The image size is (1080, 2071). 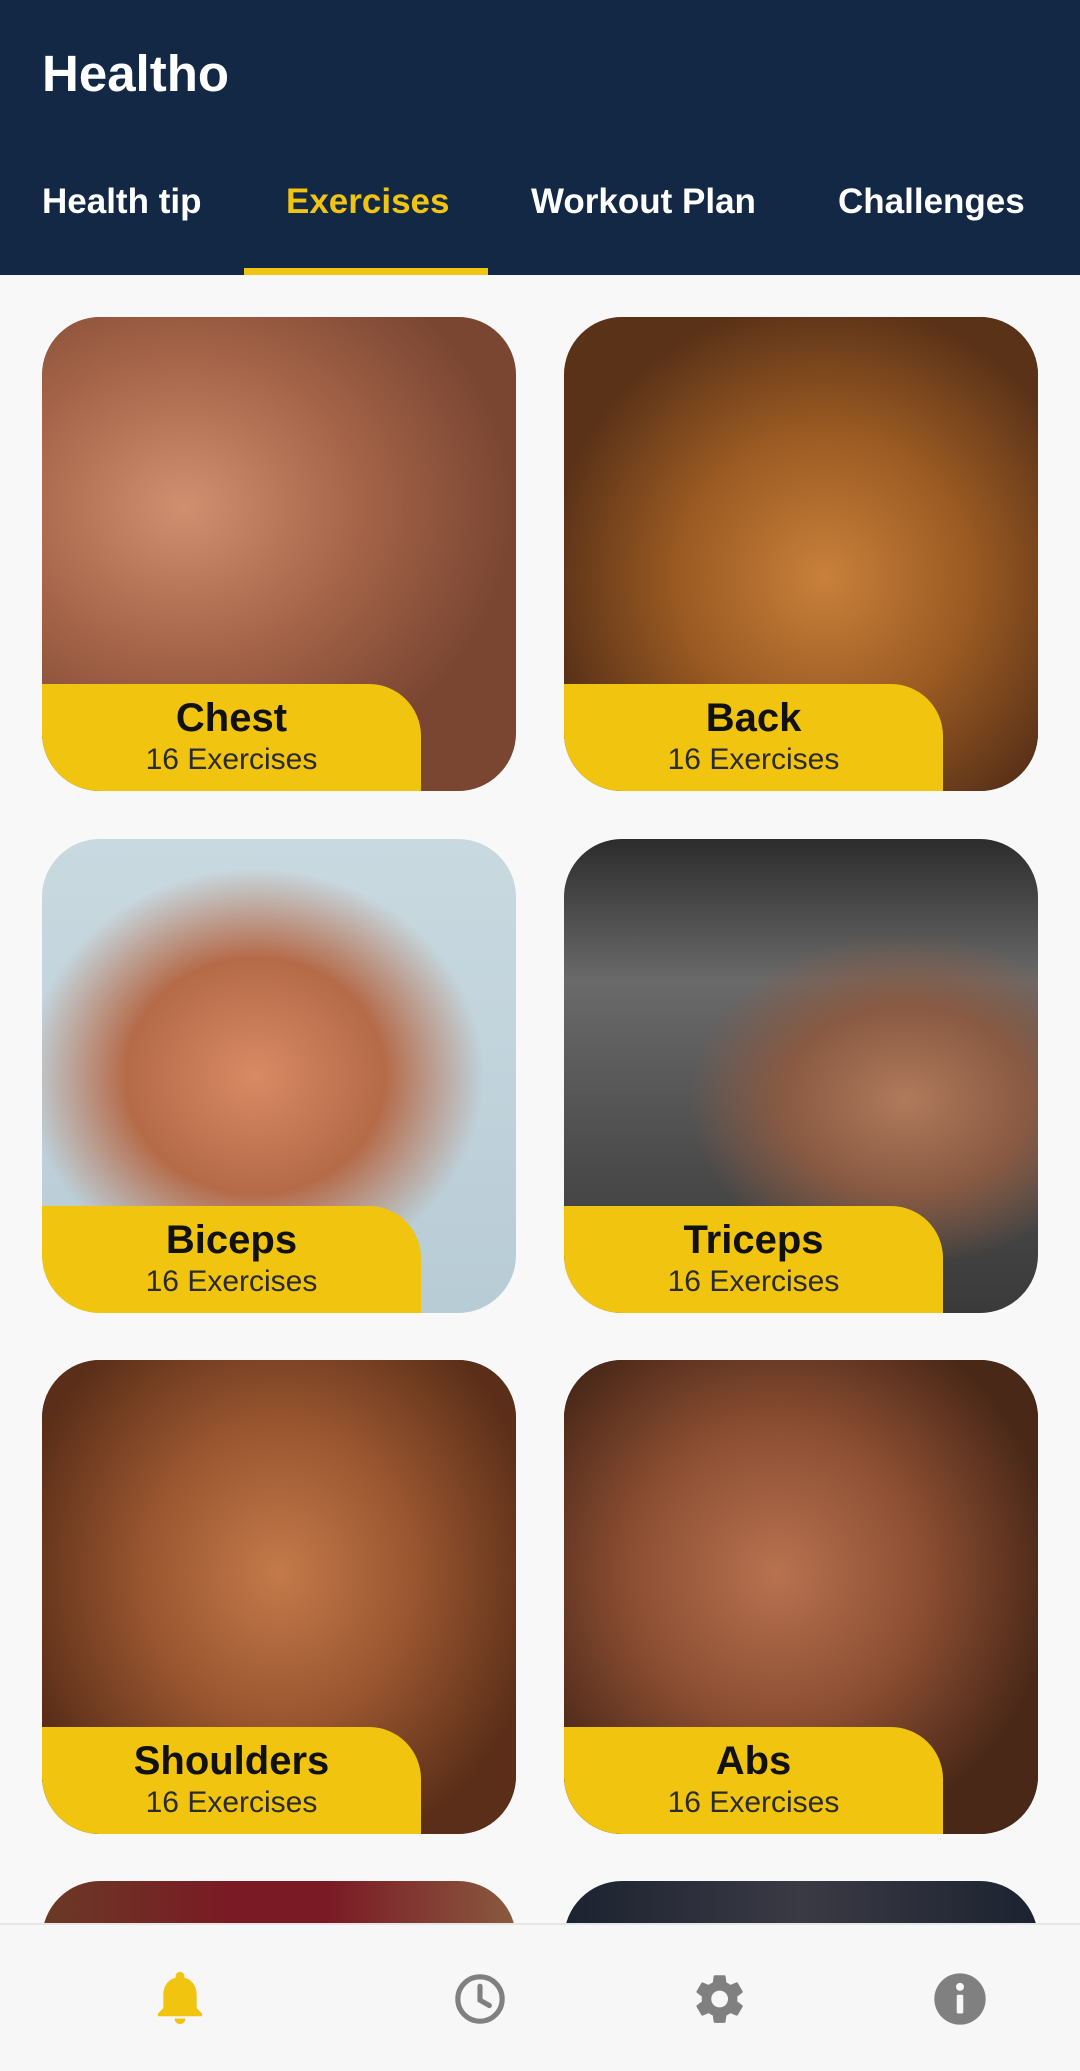 I want to click on clock-icon, so click(x=480, y=1999).